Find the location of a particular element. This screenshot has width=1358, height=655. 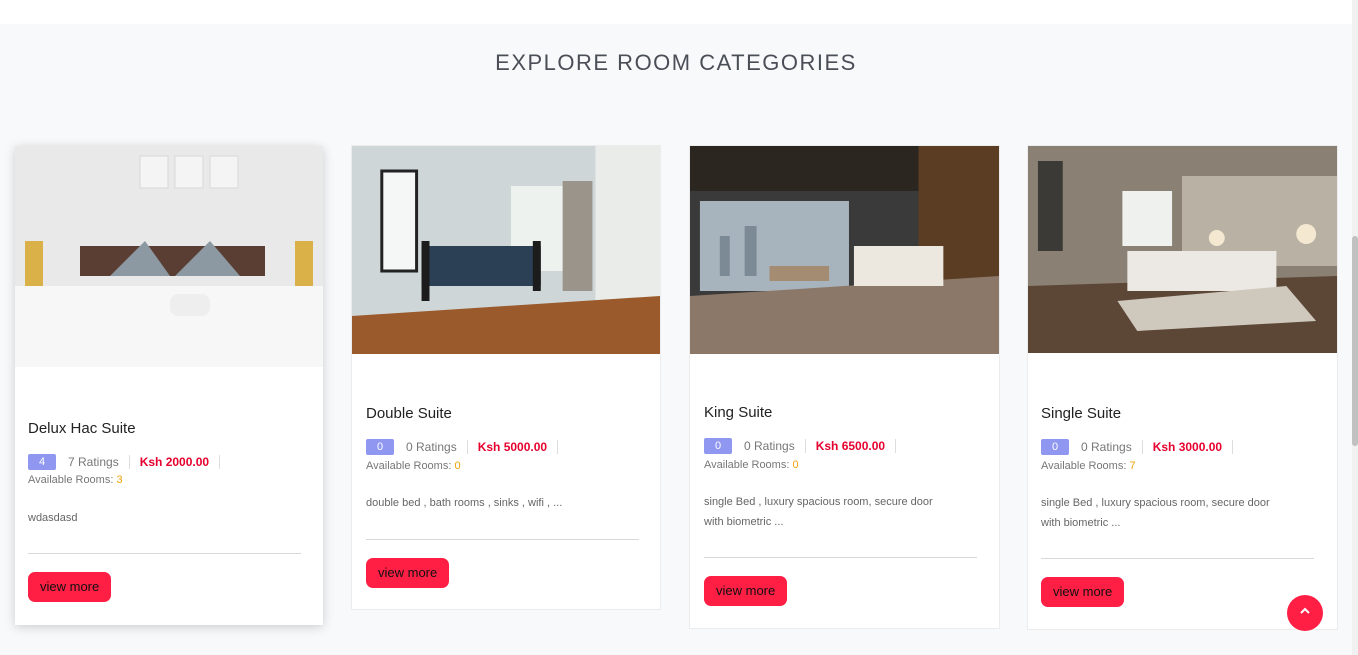

available-rooms: Available Rooms: 3 is located at coordinates (75, 480).